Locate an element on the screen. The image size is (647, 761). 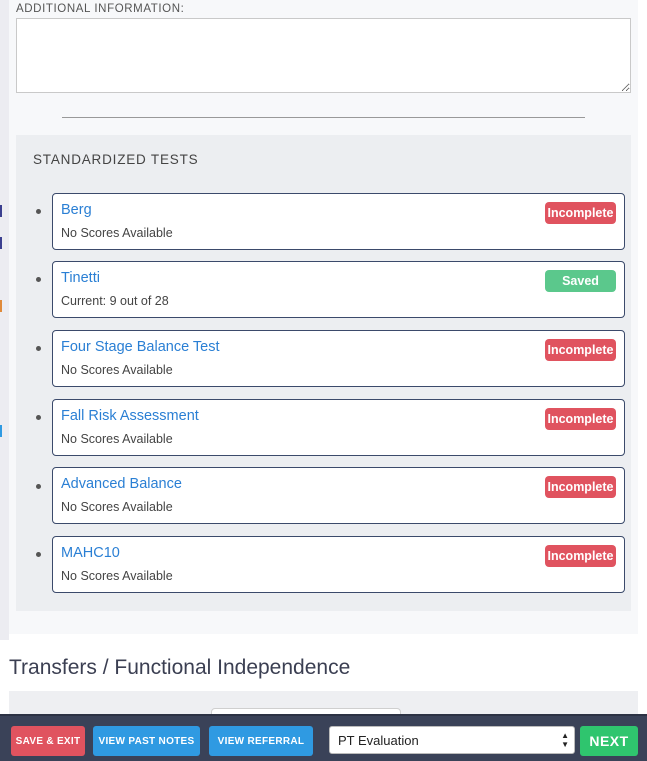
note-type-select: PT Evaluation ▲ ▼ is located at coordinates (452, 740).